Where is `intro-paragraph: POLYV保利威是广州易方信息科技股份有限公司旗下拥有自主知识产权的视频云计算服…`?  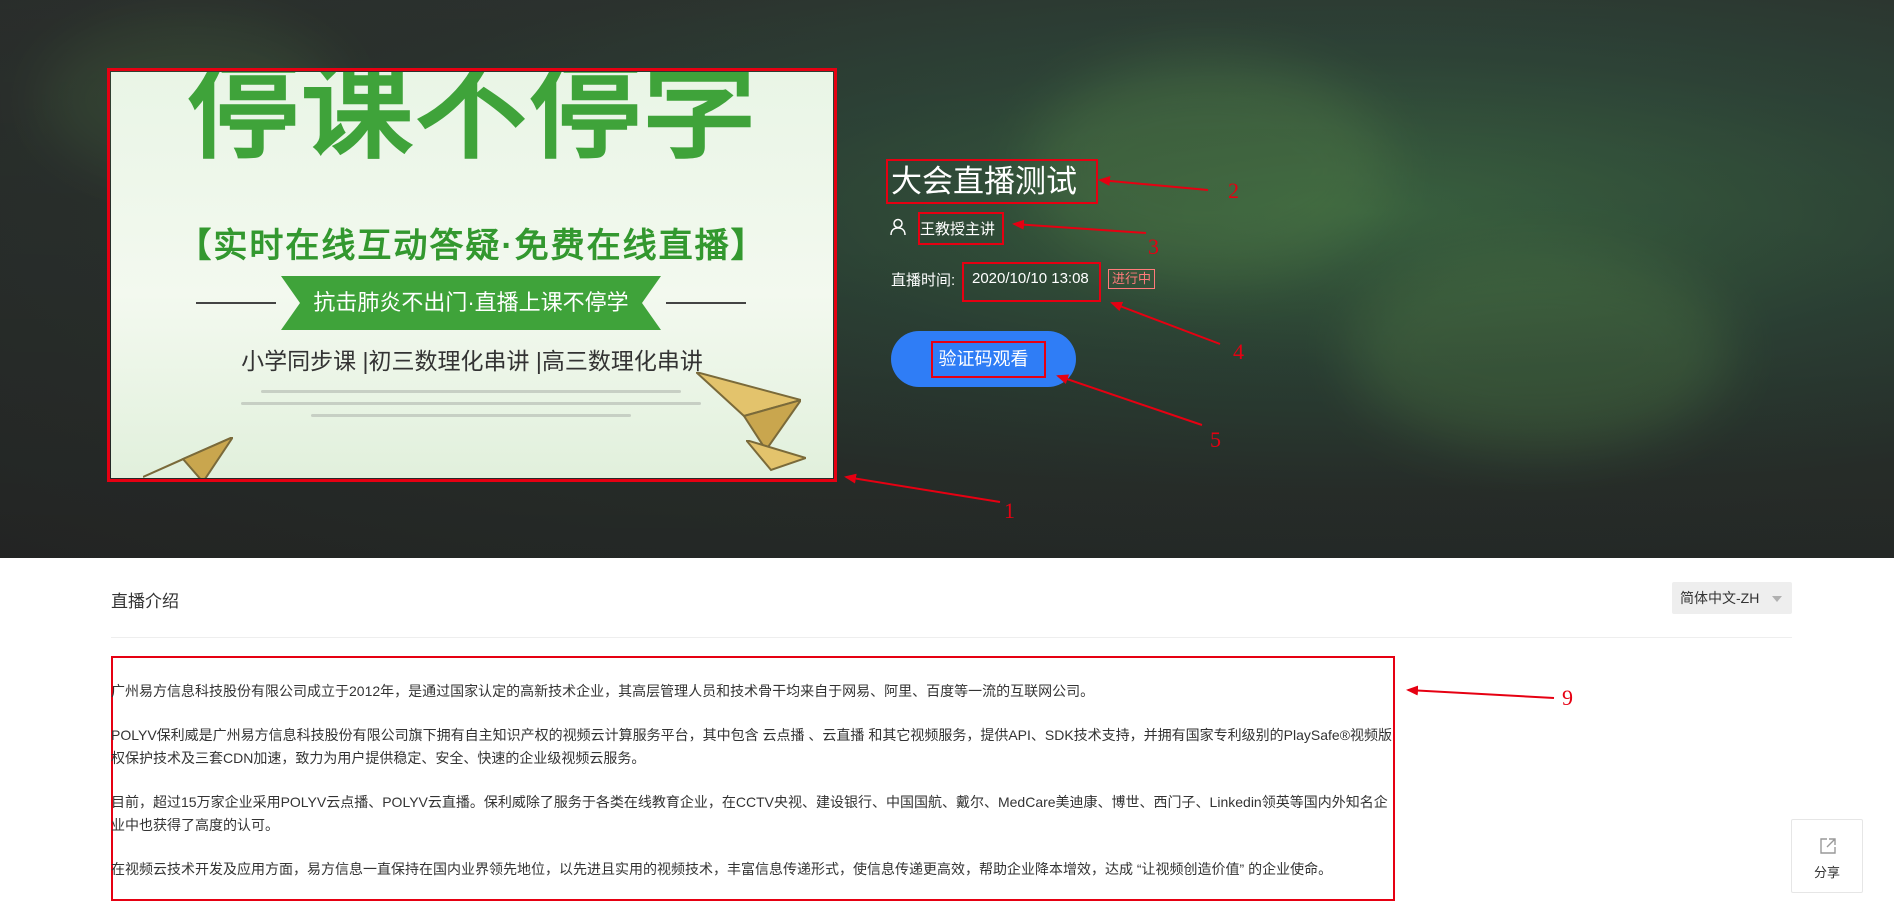 intro-paragraph: POLYV保利威是广州易方信息科技股份有限公司旗下拥有自主知识产权的视频云计算服… is located at coordinates (752, 746).